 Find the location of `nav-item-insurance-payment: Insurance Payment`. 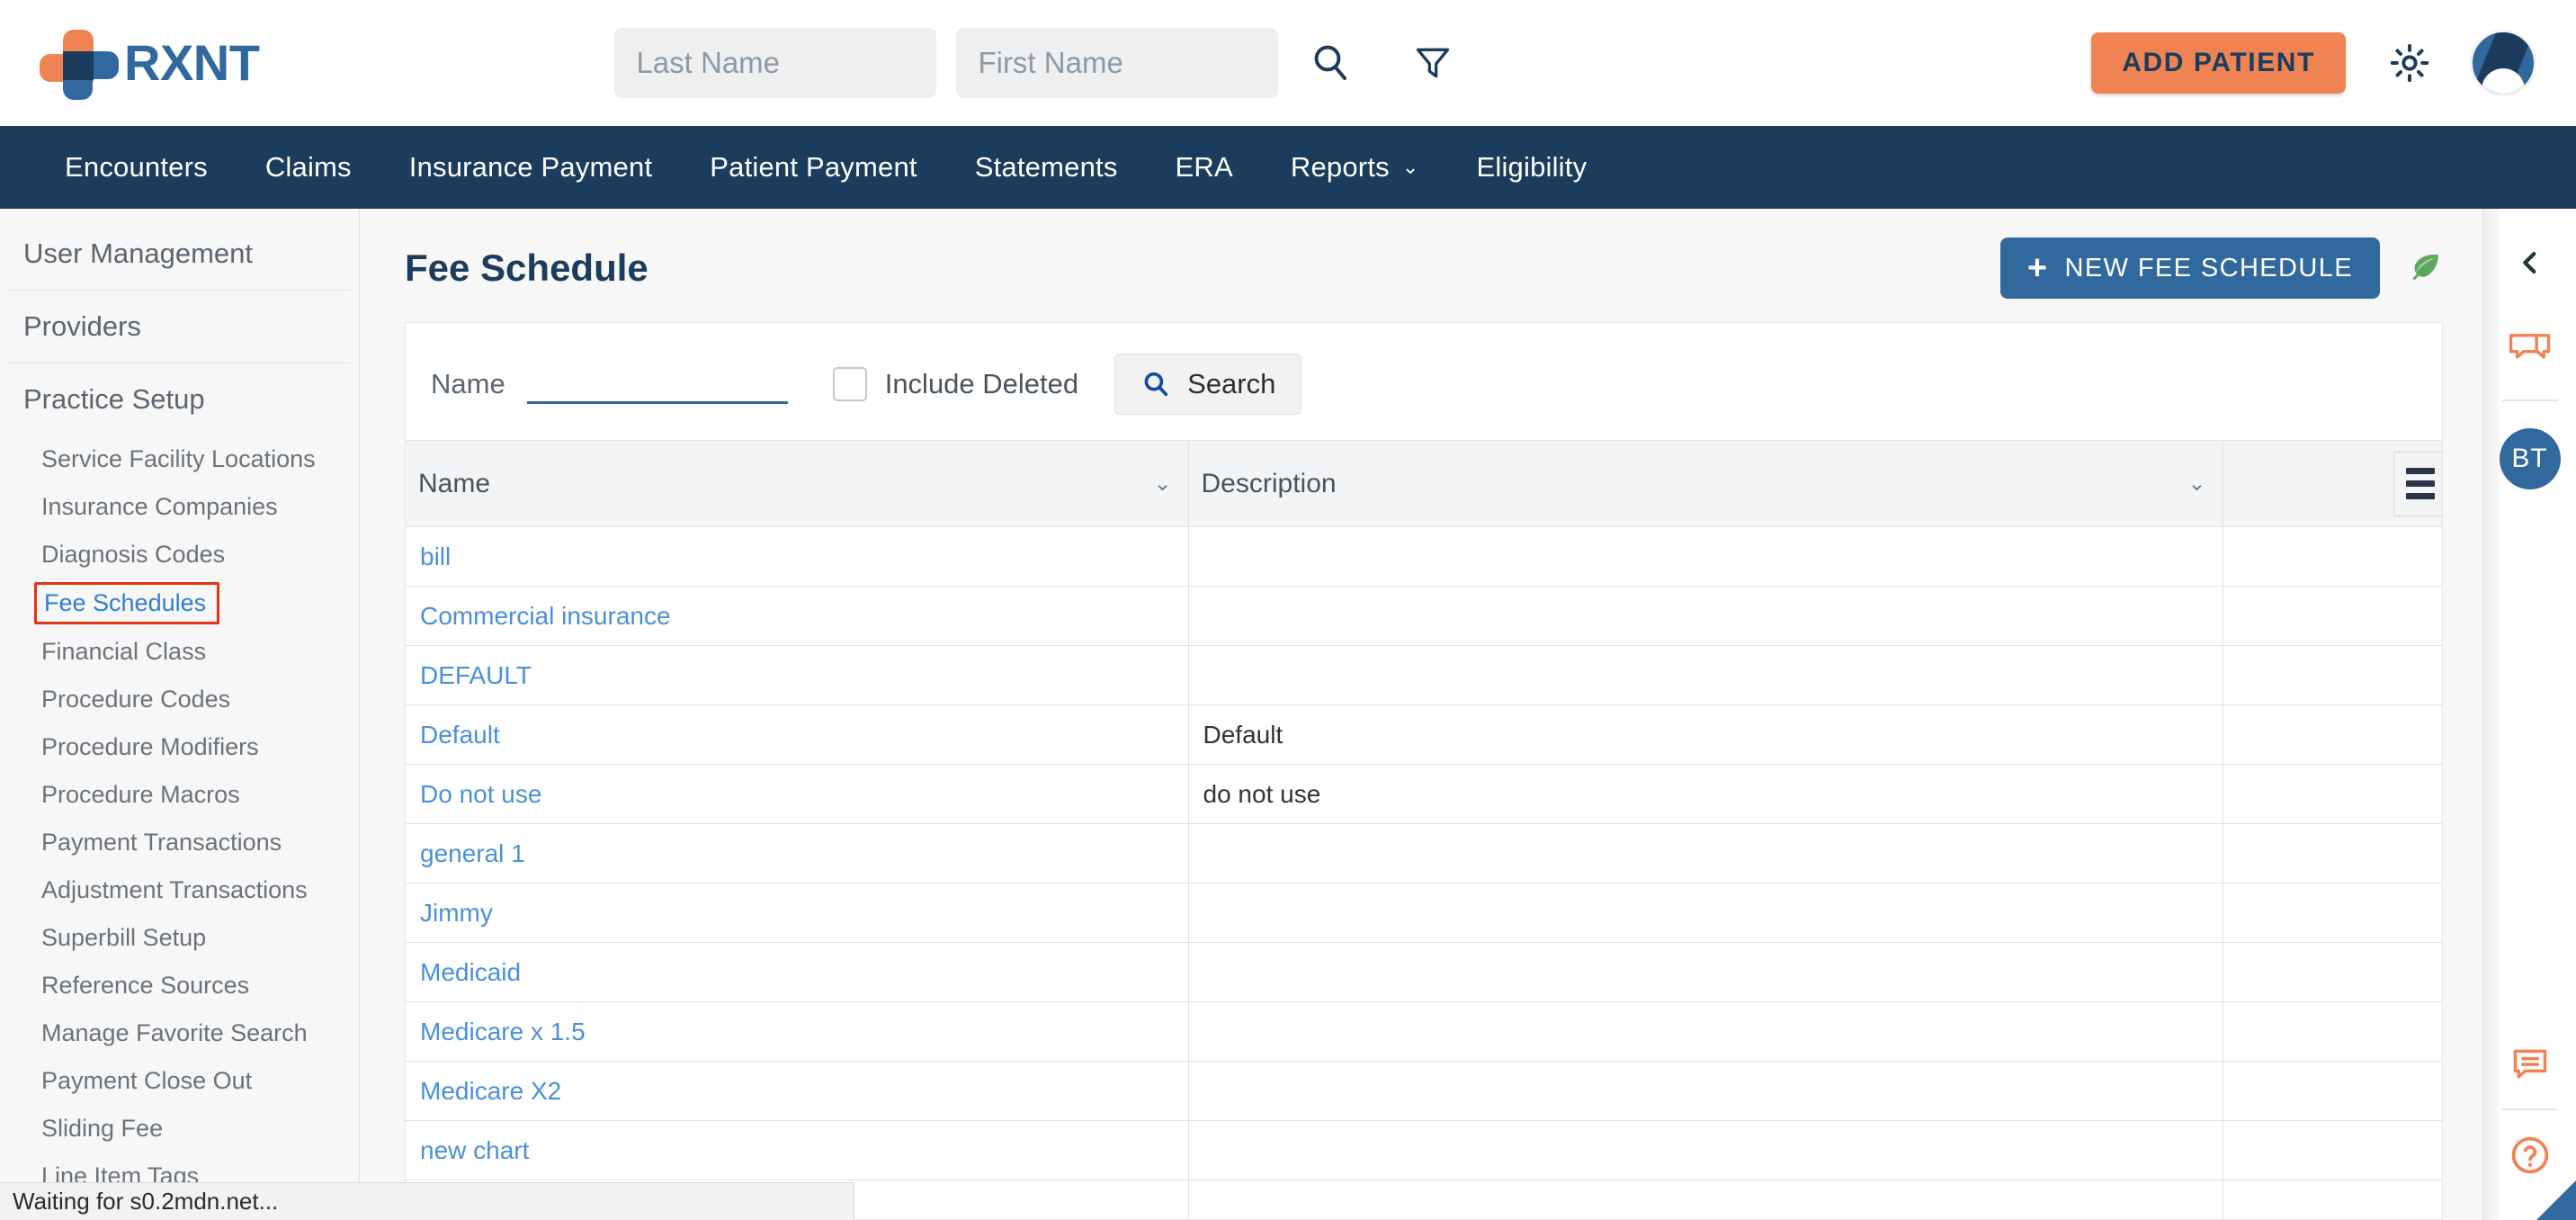

nav-item-insurance-payment: Insurance Payment is located at coordinates (531, 167).